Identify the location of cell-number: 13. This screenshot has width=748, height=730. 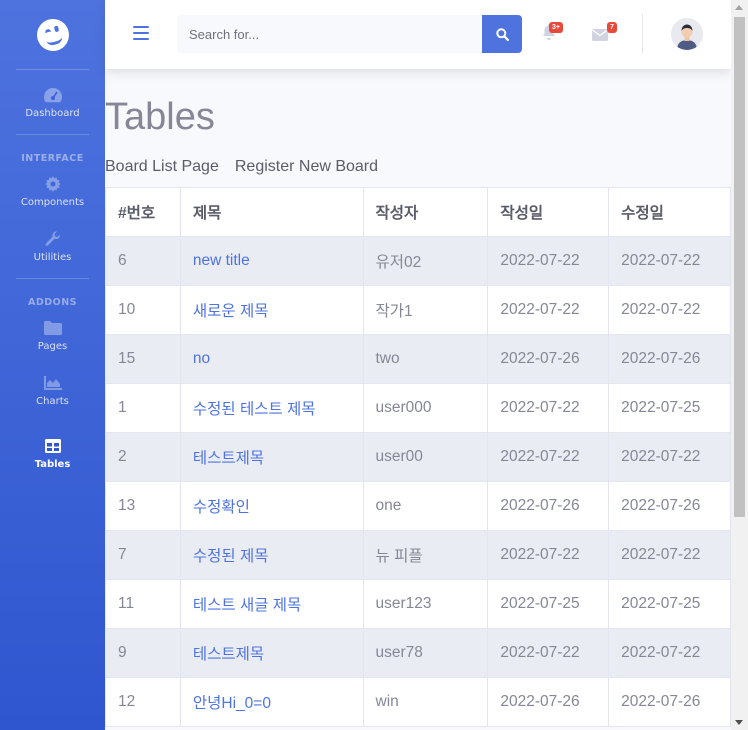
(143, 506).